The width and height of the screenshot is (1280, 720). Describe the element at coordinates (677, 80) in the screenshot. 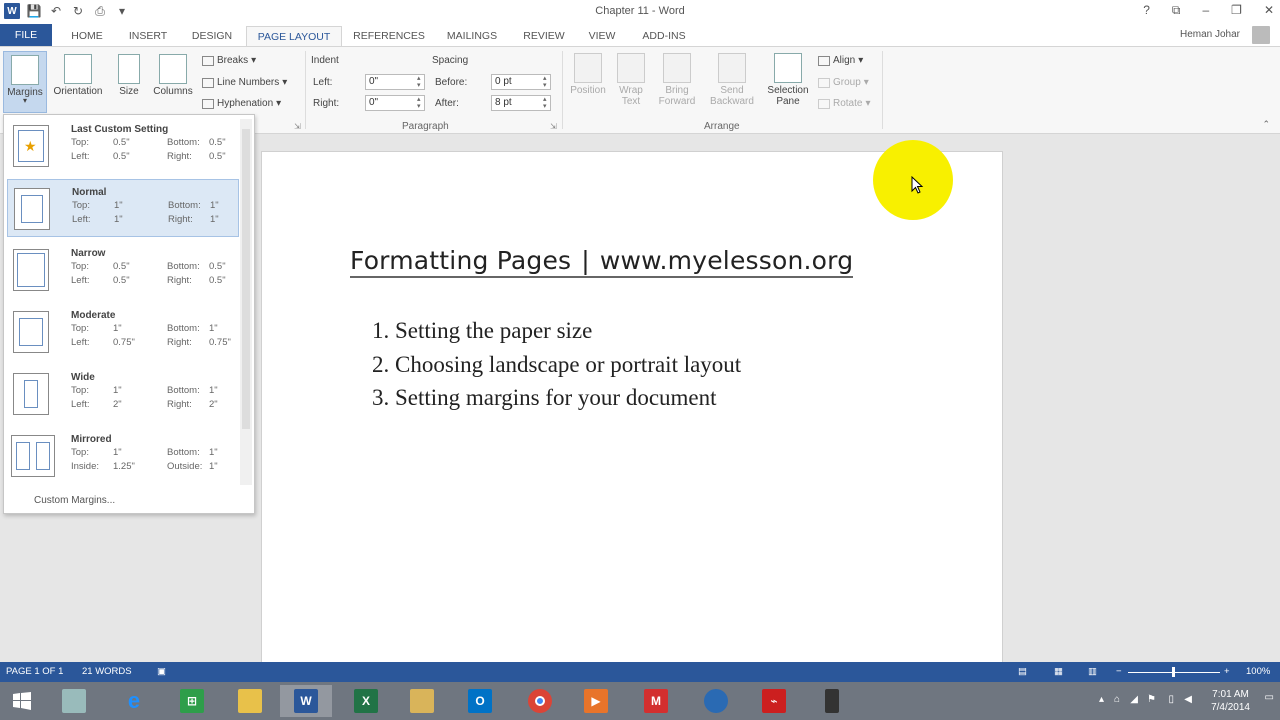

I see `bring-forward-button: Bring Forward` at that location.